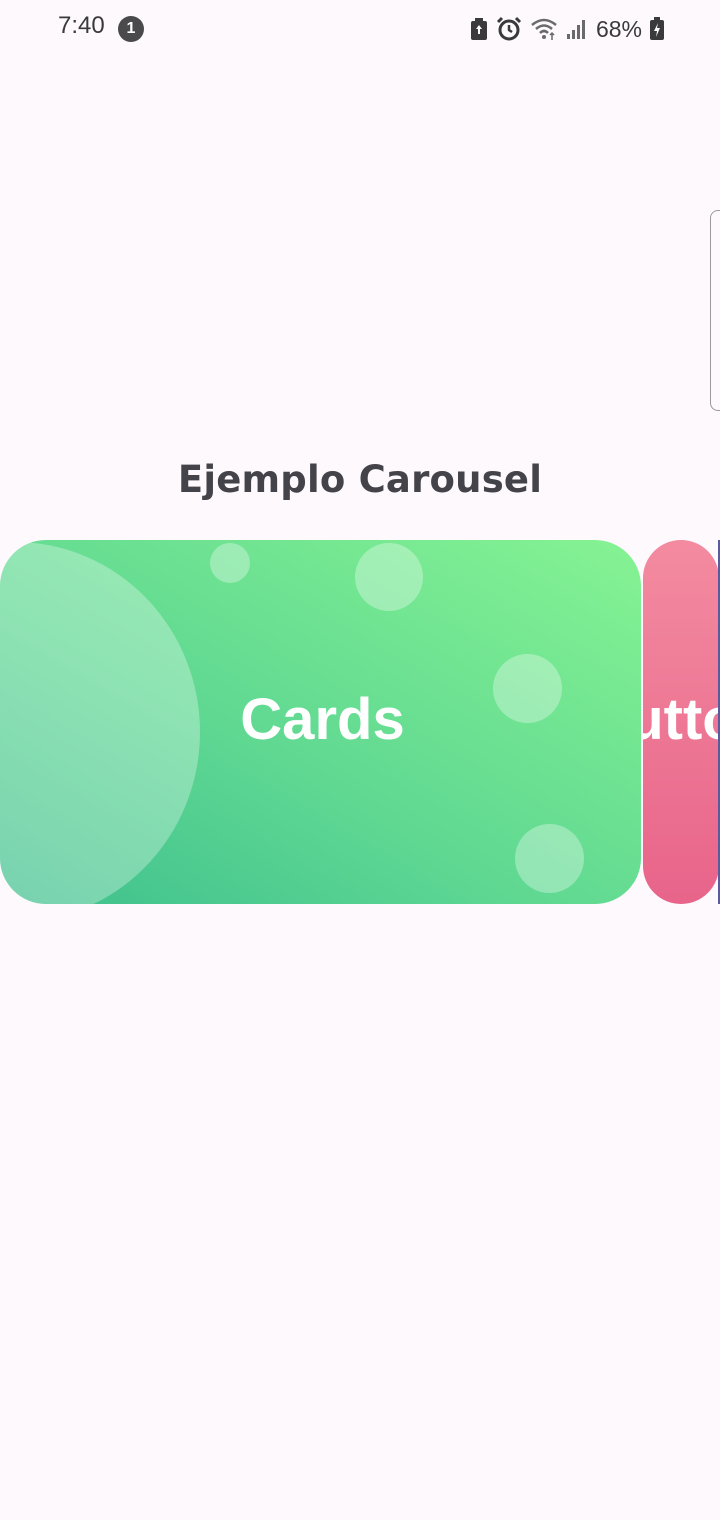 The height and width of the screenshot is (1520, 720). What do you see at coordinates (81, 25) in the screenshot?
I see `status-time: 7:40` at bounding box center [81, 25].